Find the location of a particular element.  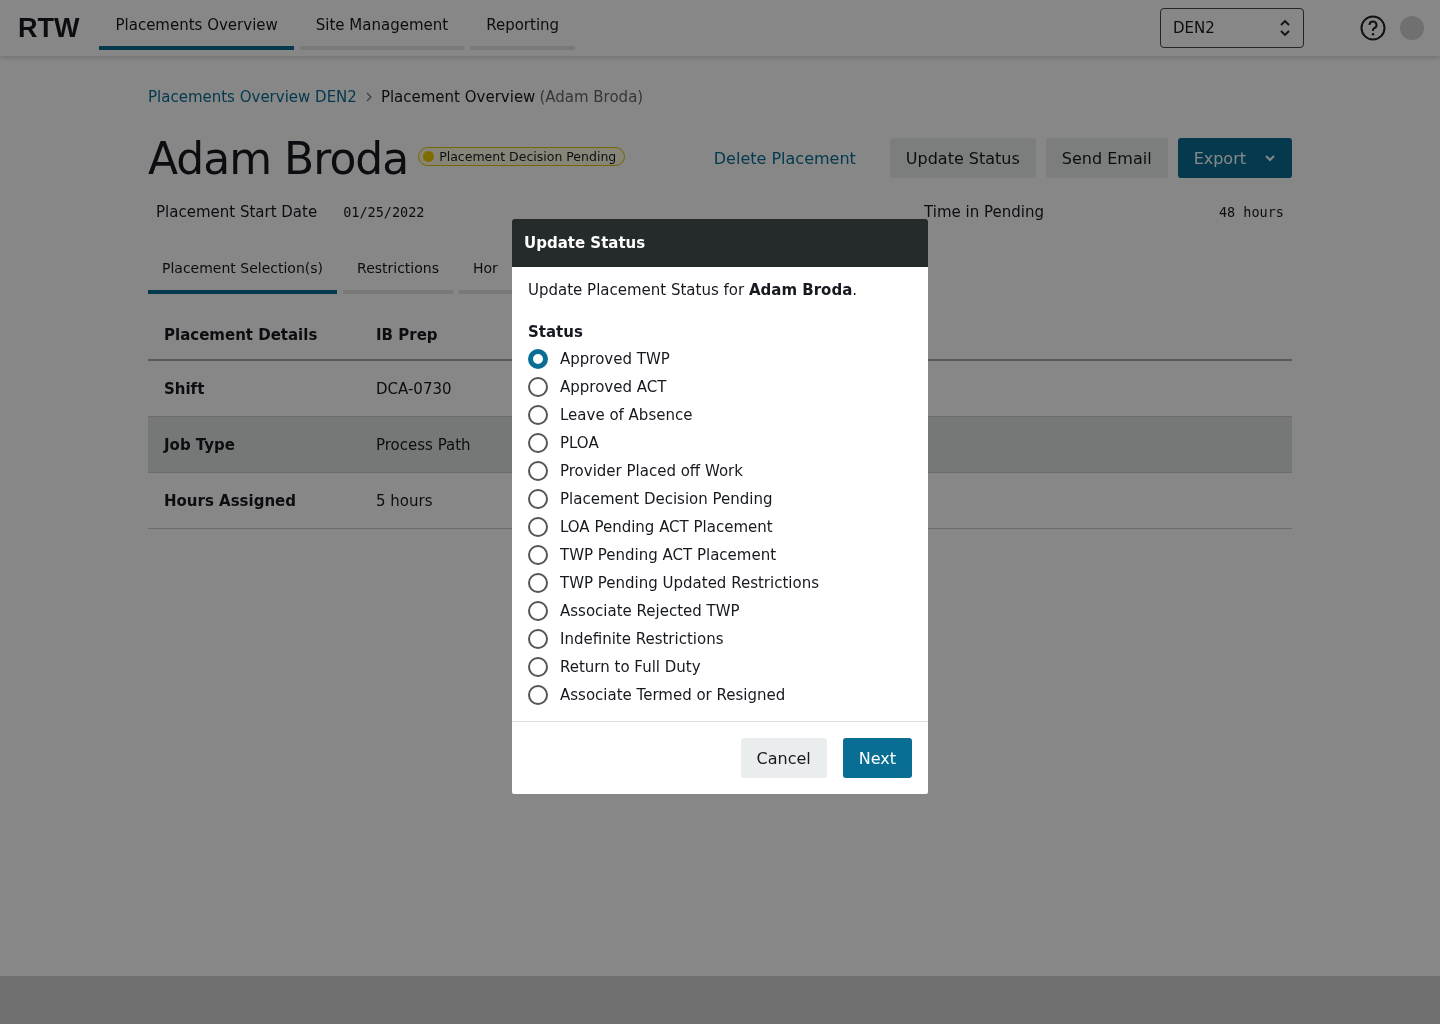

content-tab: Restrictions is located at coordinates (398, 277).